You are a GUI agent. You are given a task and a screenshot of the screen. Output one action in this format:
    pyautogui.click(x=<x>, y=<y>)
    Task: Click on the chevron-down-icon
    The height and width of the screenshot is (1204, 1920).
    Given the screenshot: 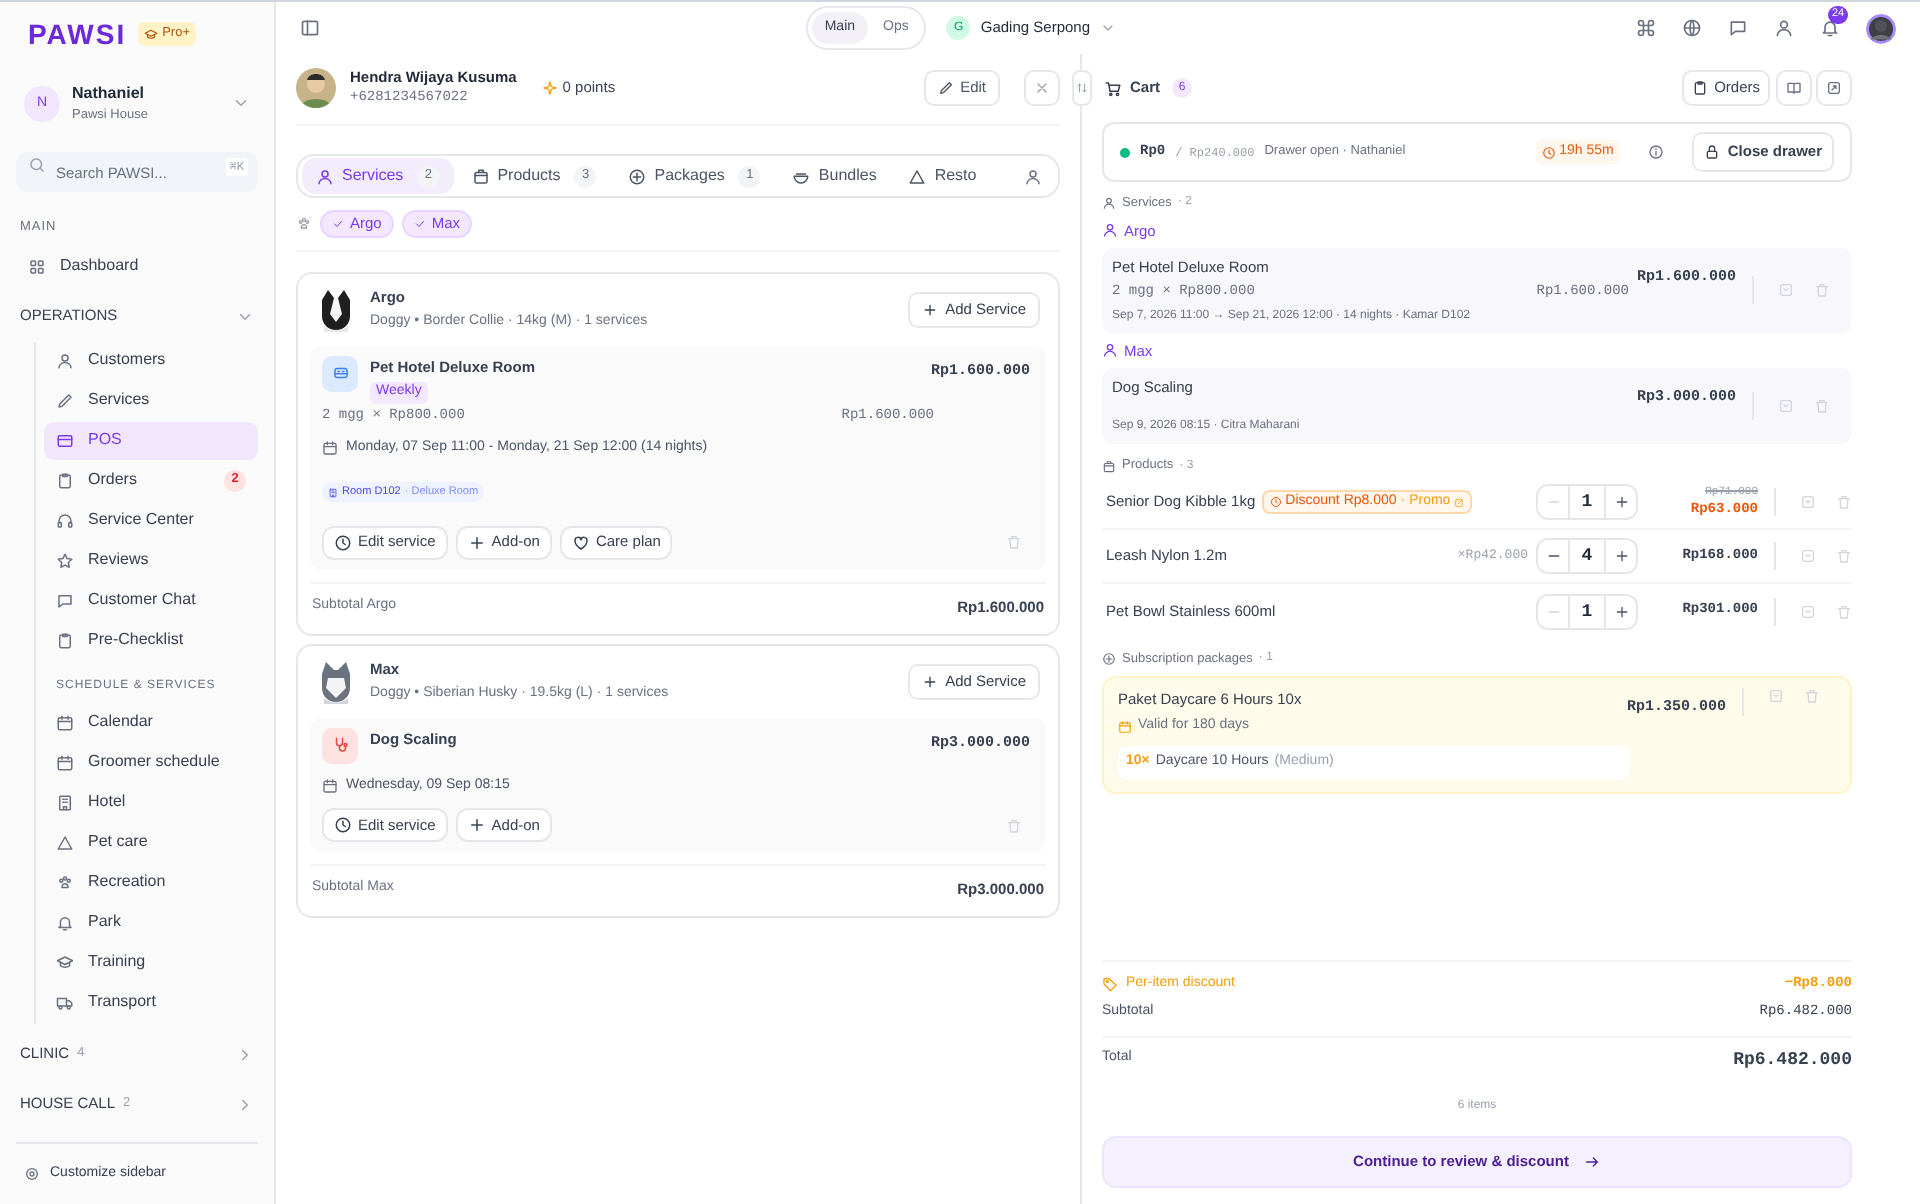 What is the action you would take?
    pyautogui.click(x=1108, y=28)
    